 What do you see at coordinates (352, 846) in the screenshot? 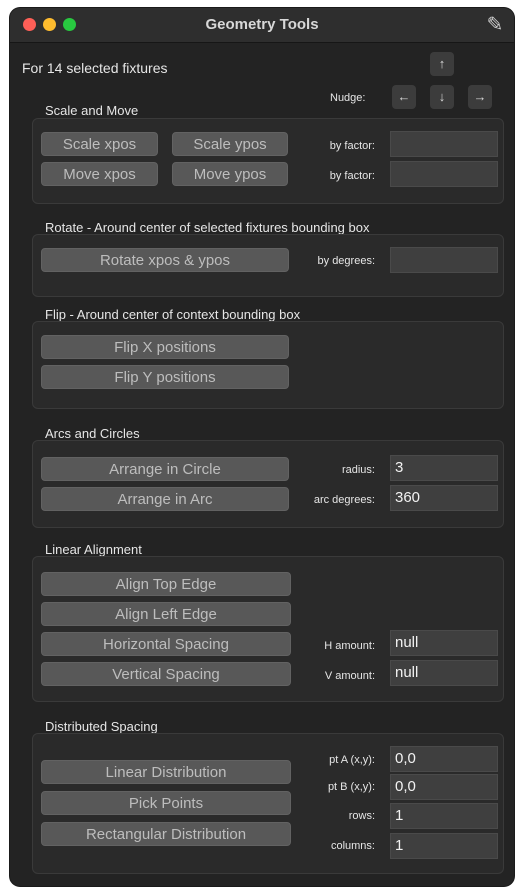
I see `columns-label: columns:` at bounding box center [352, 846].